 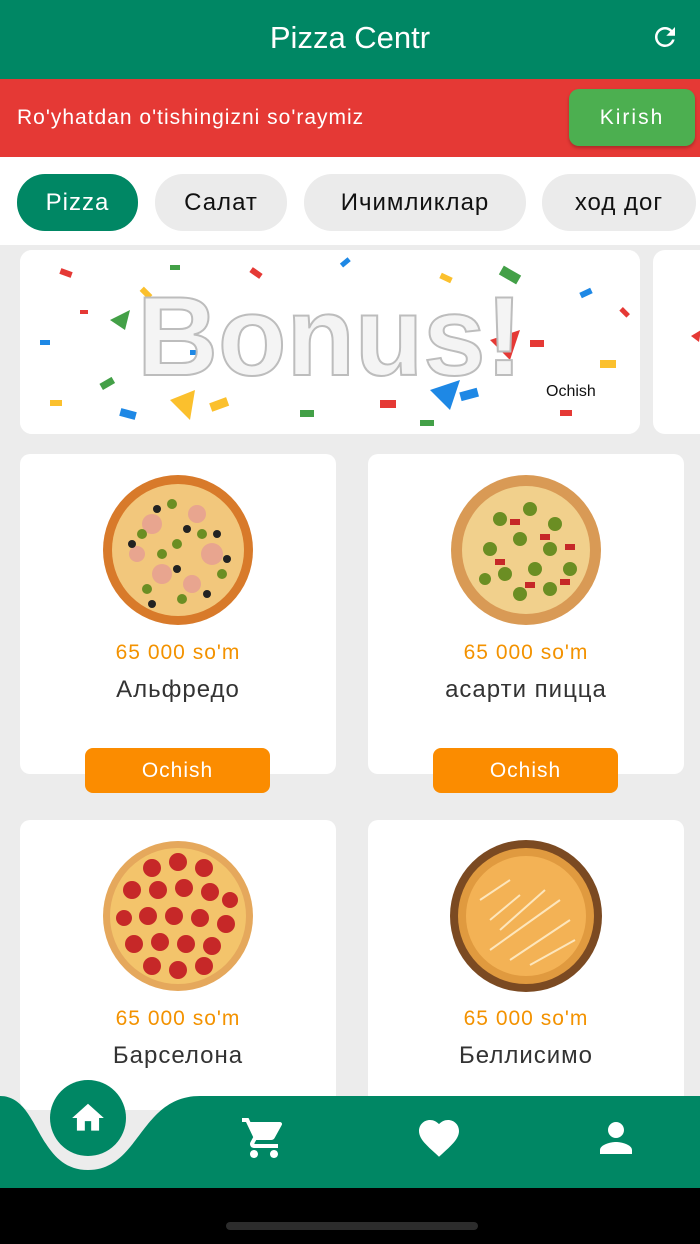 I want to click on bonus-image: Bonus!, so click(x=330, y=342).